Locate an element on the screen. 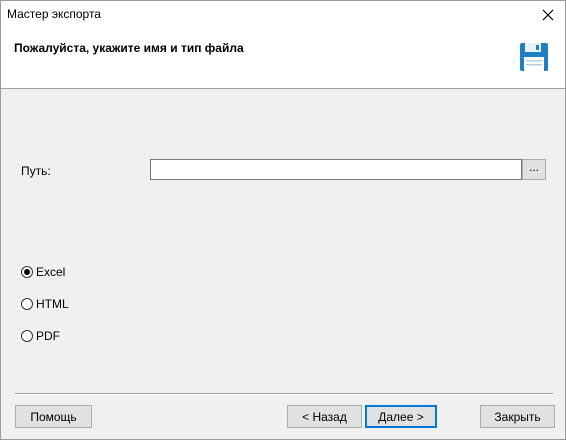  footer-divider is located at coordinates (284, 394).